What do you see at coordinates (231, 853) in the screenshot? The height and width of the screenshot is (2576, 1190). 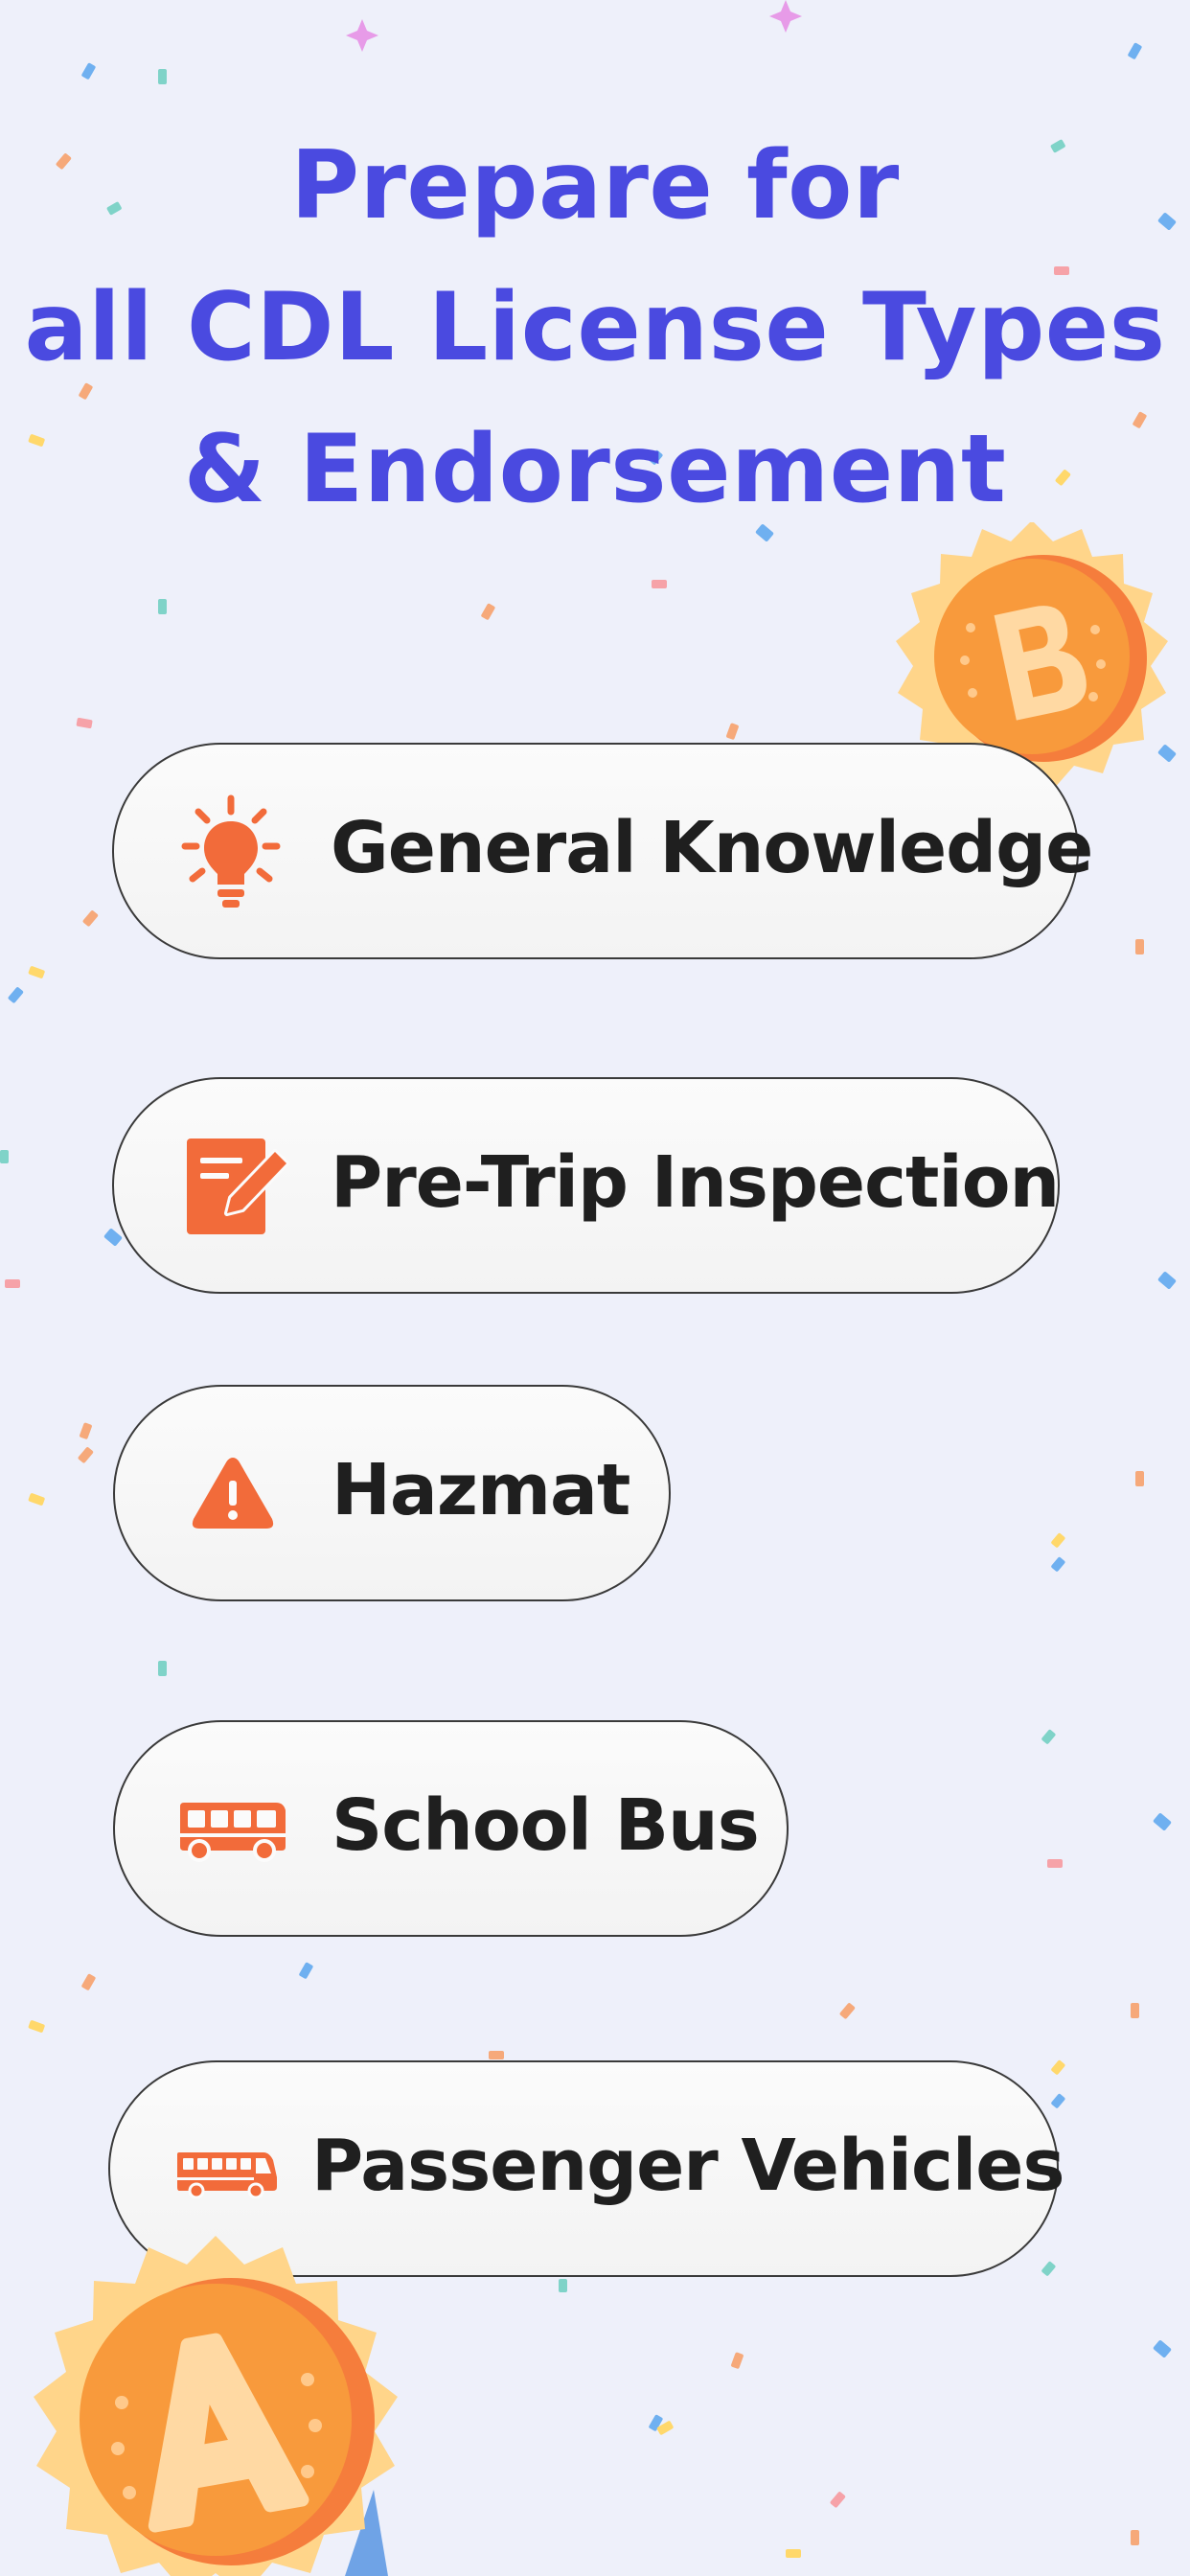 I see `lightbulb-icon` at bounding box center [231, 853].